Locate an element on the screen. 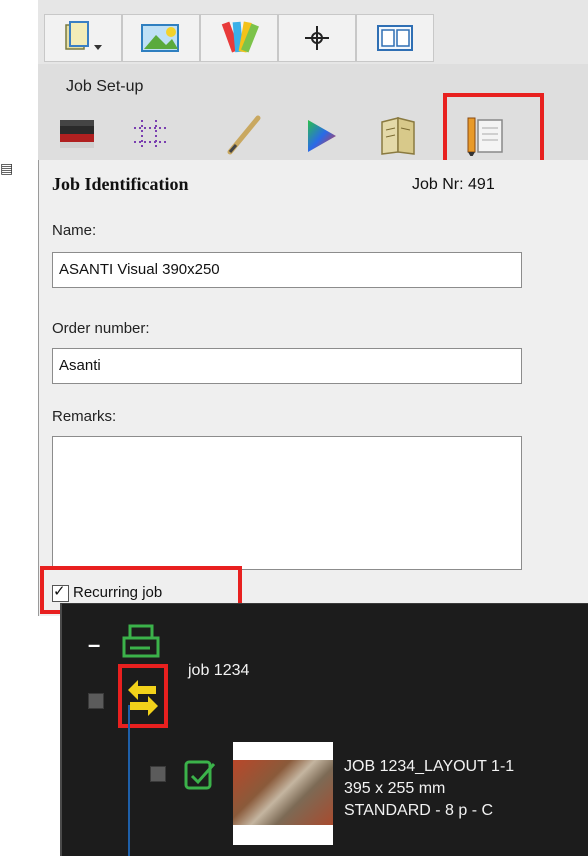 The height and width of the screenshot is (856, 588). job-number: Job Nr: 491 is located at coordinates (453, 184).